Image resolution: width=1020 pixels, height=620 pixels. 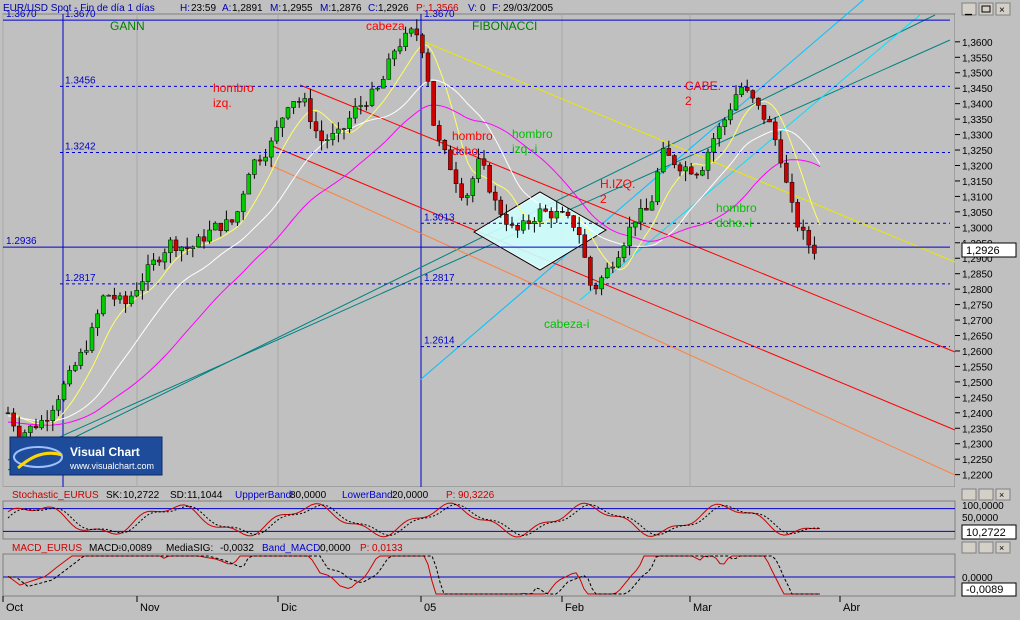 What do you see at coordinates (289, 608) in the screenshot?
I see `x-tick-label: Dic` at bounding box center [289, 608].